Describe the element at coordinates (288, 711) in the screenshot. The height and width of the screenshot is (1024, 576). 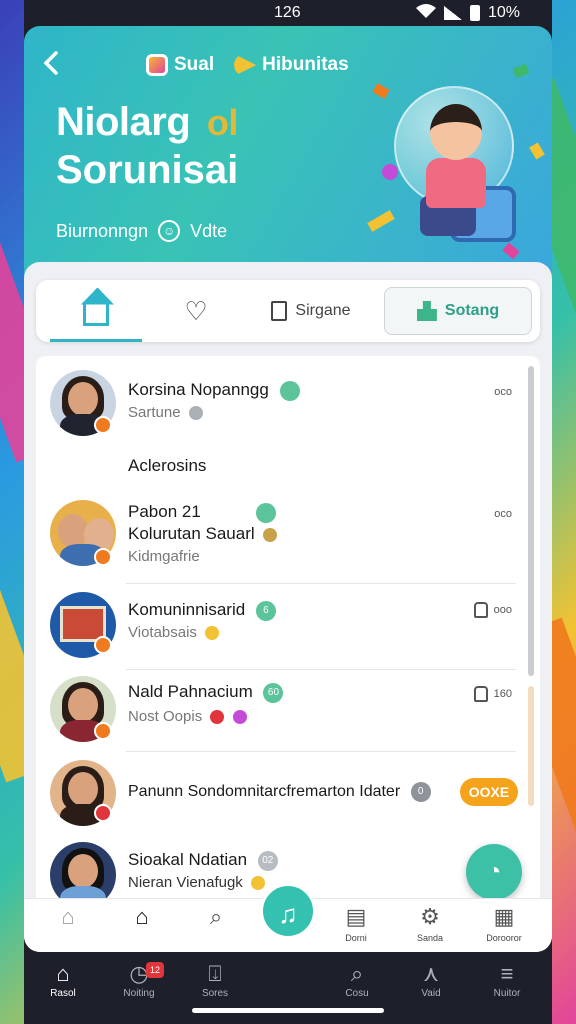
I see `list-item: Nald Pahnacium 60 Nost Oopis 160` at that location.